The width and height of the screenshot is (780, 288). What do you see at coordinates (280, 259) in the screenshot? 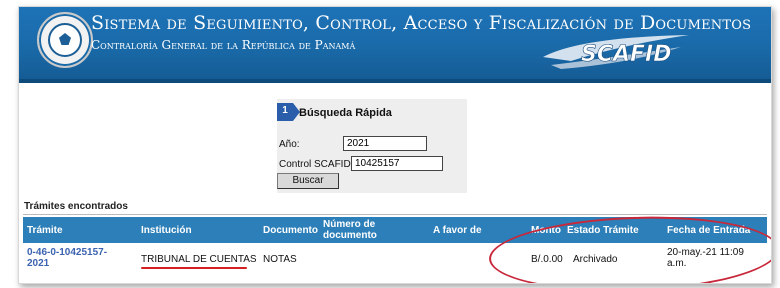
I see `documento-cell: NOTAS` at bounding box center [280, 259].